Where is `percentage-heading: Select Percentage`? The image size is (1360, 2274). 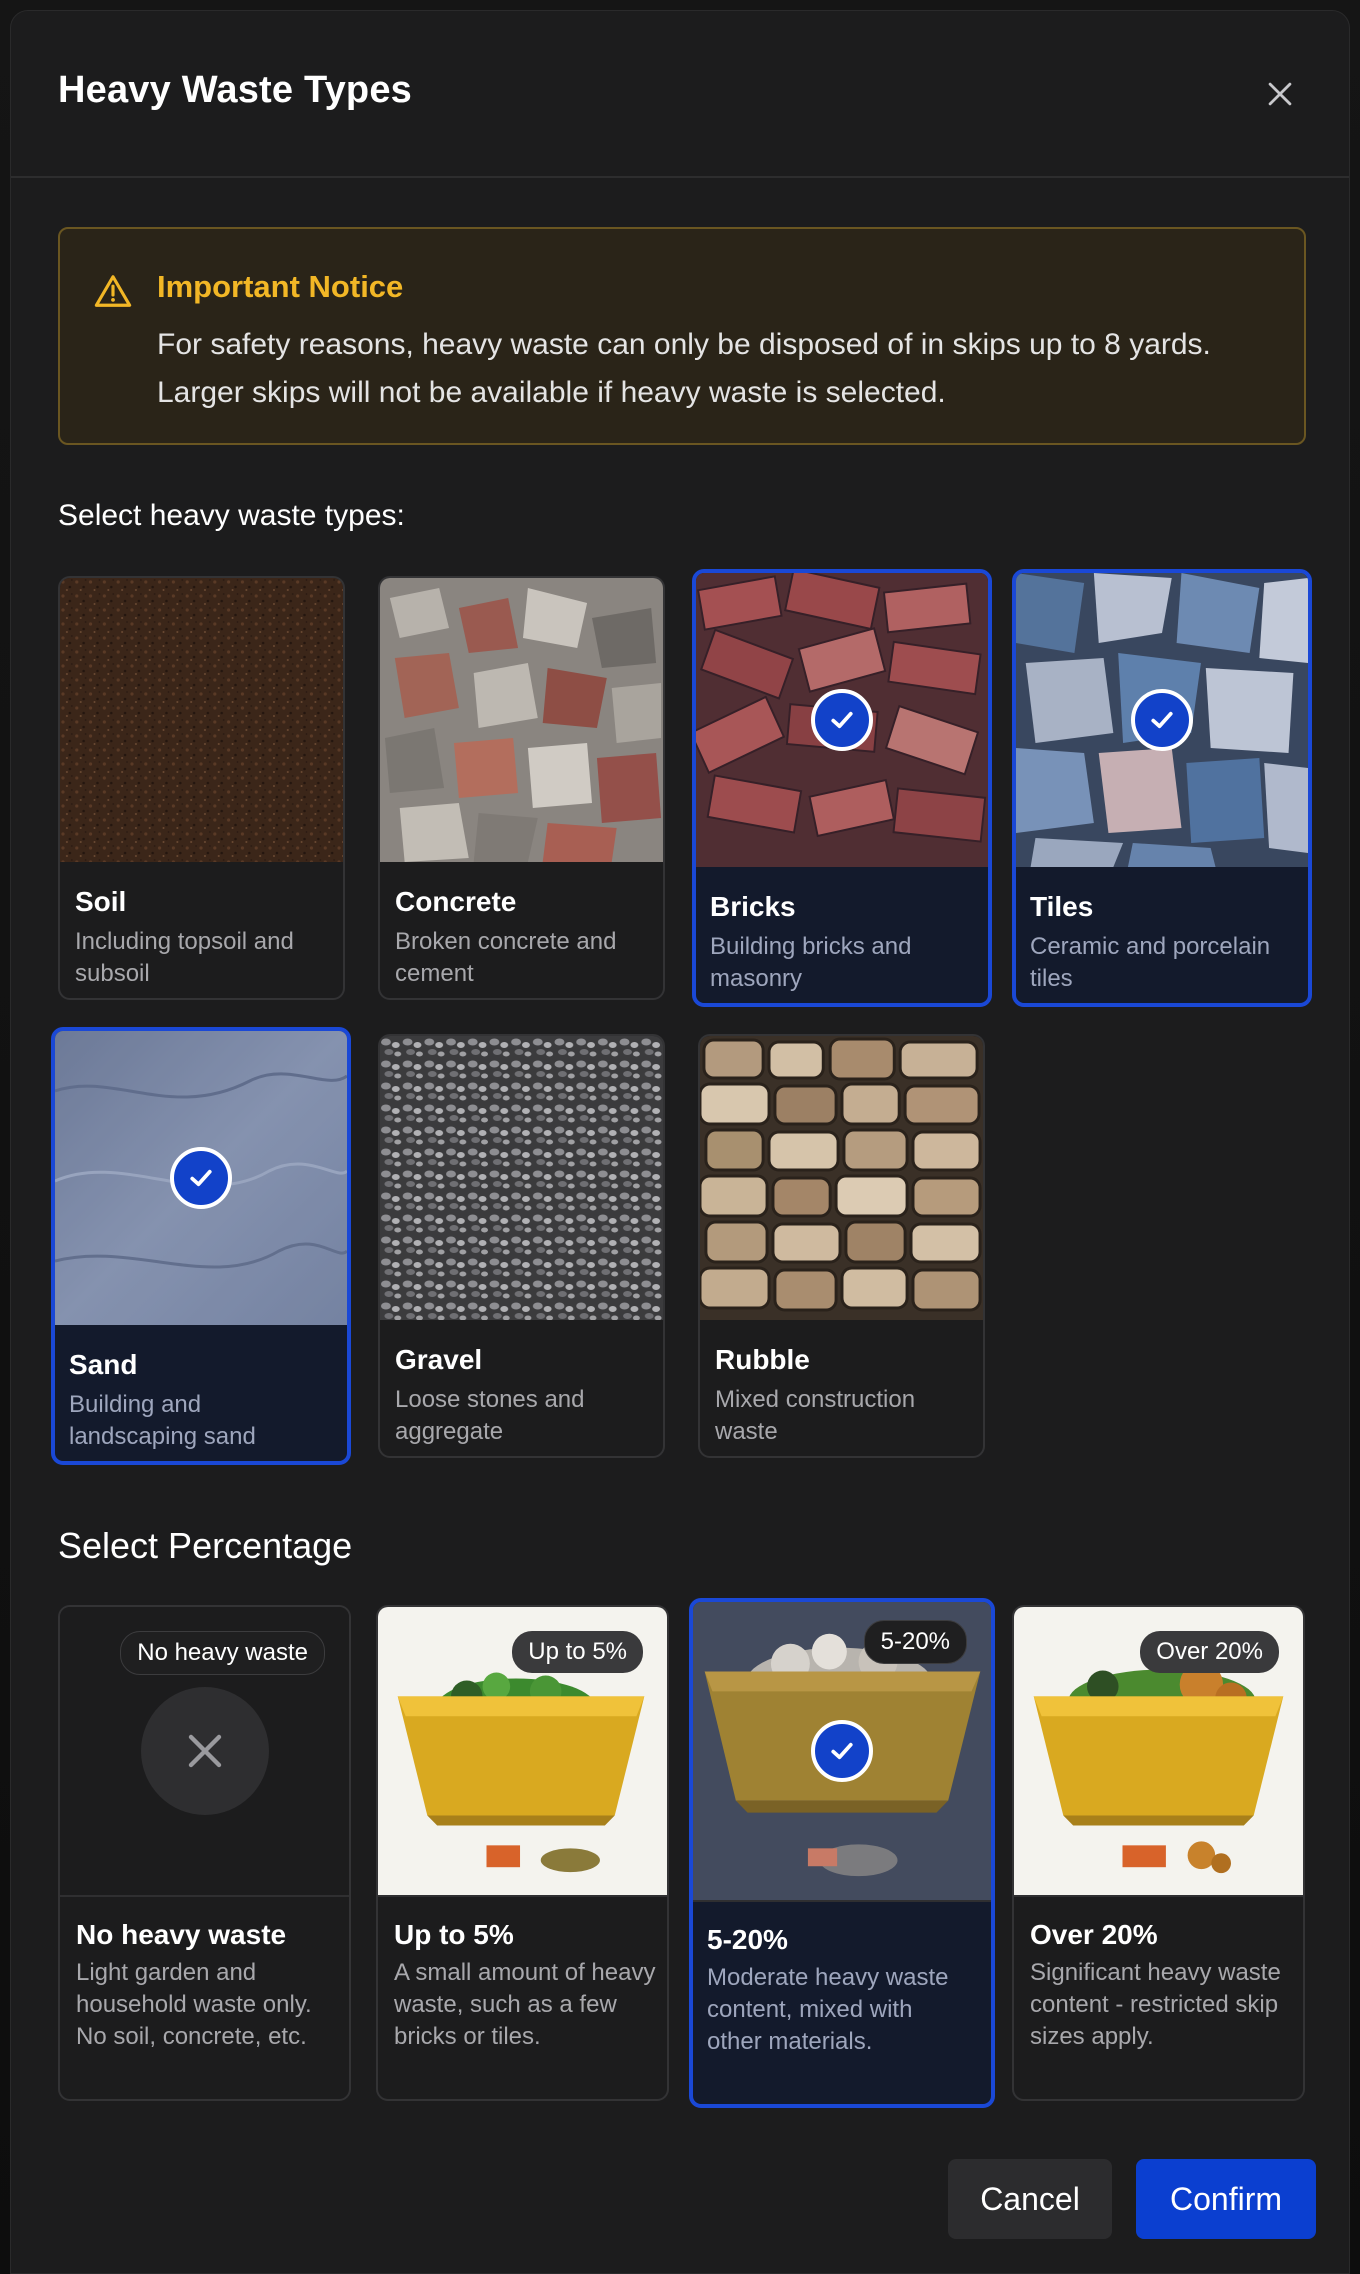
percentage-heading: Select Percentage is located at coordinates (205, 1545).